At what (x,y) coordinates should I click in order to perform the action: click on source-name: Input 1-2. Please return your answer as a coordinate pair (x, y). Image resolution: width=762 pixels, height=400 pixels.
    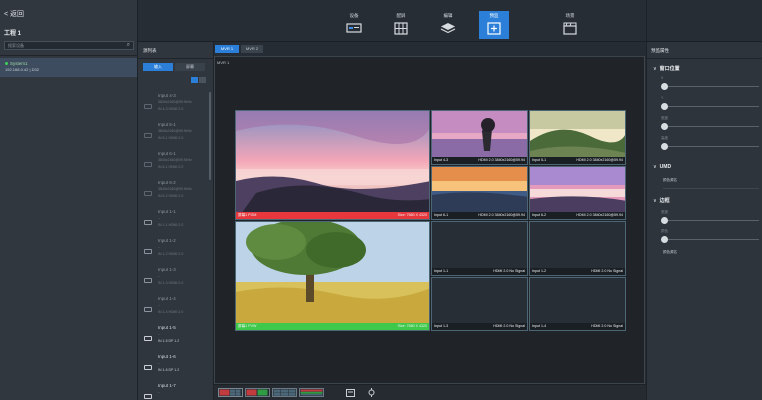
    Looking at the image, I should click on (167, 240).